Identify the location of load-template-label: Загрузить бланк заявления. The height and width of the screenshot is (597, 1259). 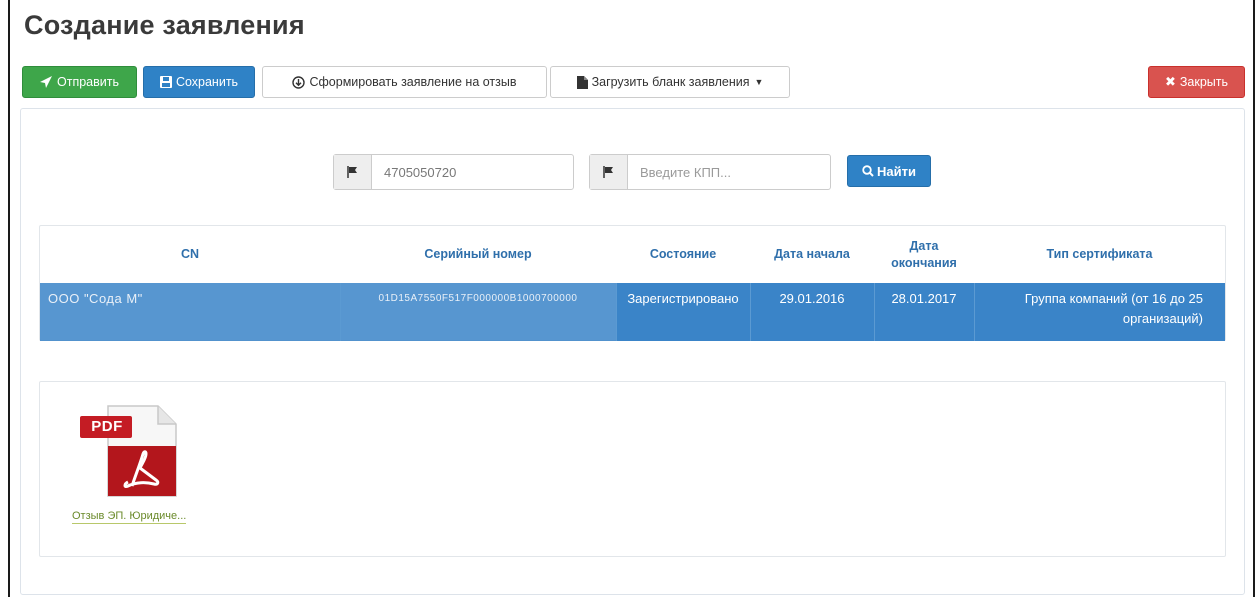
(670, 82).